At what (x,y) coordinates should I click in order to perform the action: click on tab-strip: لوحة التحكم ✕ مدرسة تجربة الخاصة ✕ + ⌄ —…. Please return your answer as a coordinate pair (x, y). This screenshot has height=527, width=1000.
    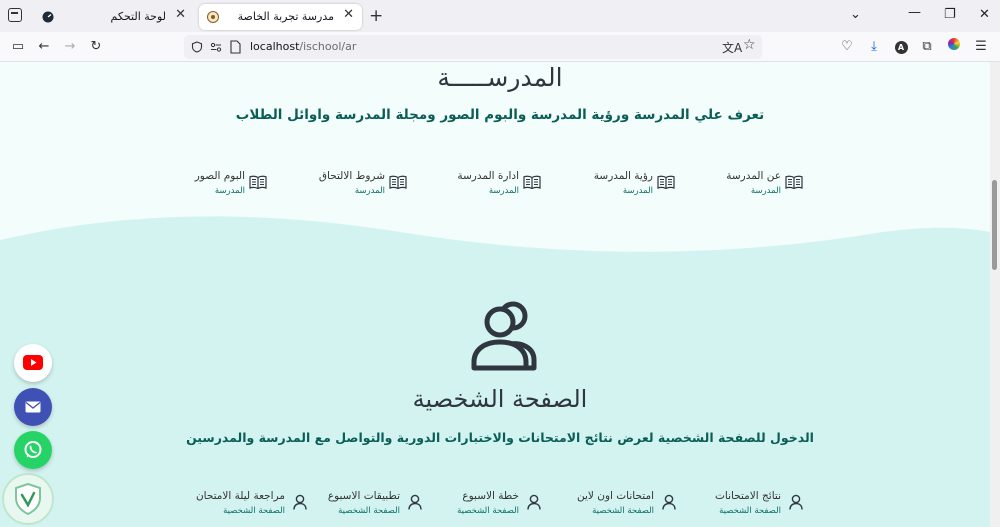
    Looking at the image, I should click on (500, 16).